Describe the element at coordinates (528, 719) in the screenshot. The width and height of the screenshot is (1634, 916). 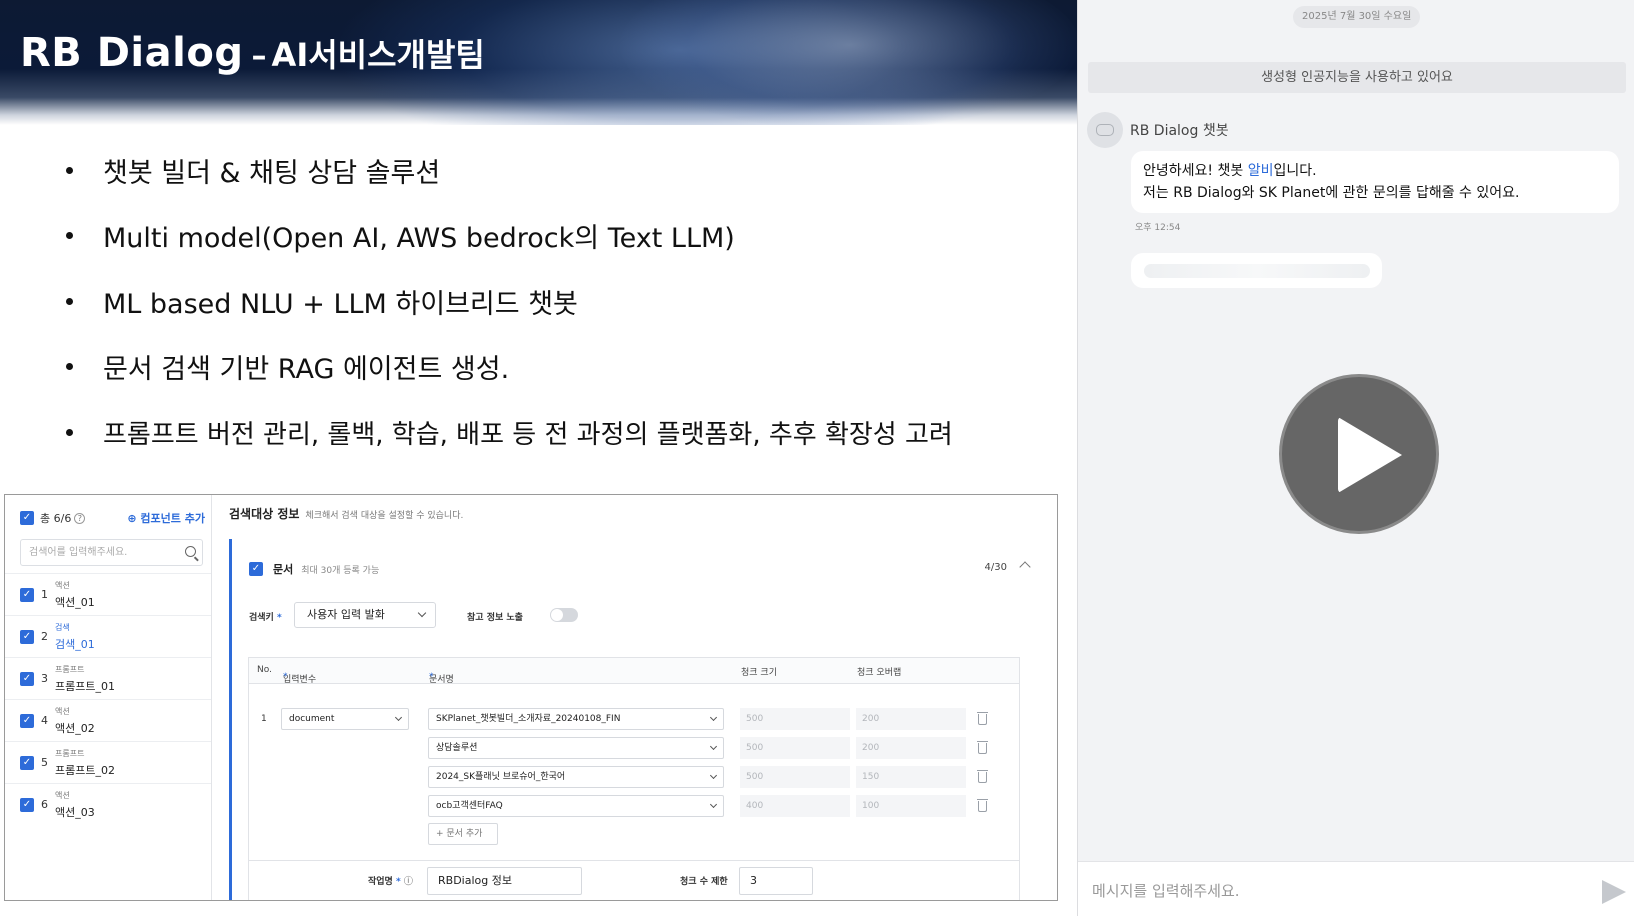
I see `doc-name: SKPlanet_챗봇빌더_소개자료_20240108_FIN` at that location.